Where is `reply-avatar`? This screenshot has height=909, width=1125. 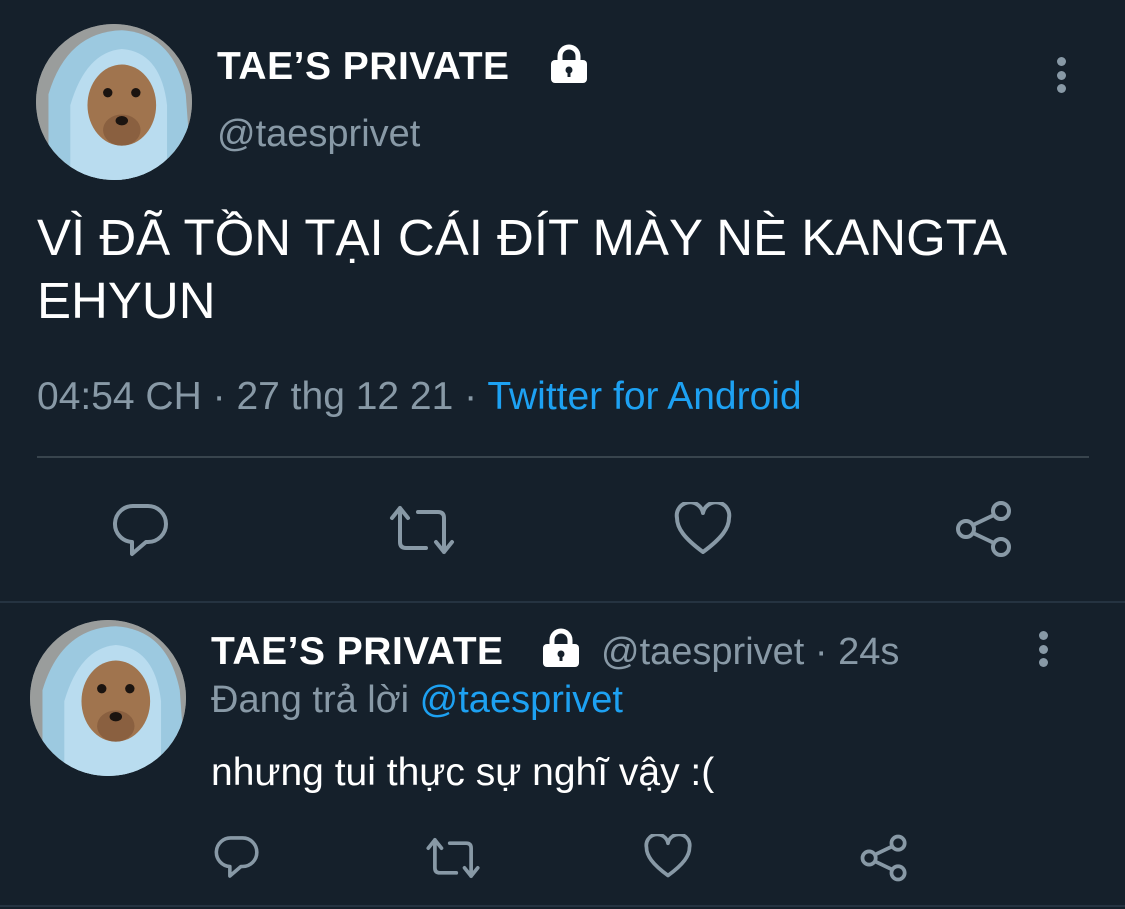
reply-avatar is located at coordinates (108, 698).